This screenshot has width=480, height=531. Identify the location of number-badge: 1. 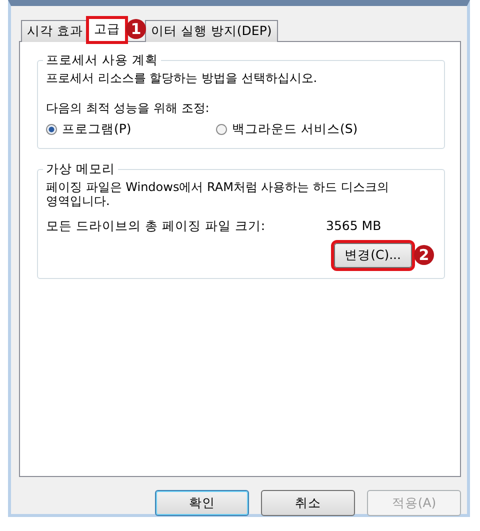
(136, 28).